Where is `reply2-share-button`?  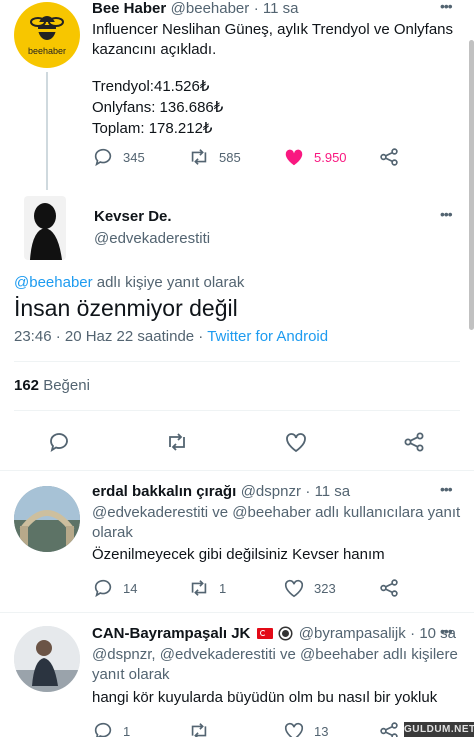 reply2-share-button is located at coordinates (389, 728).